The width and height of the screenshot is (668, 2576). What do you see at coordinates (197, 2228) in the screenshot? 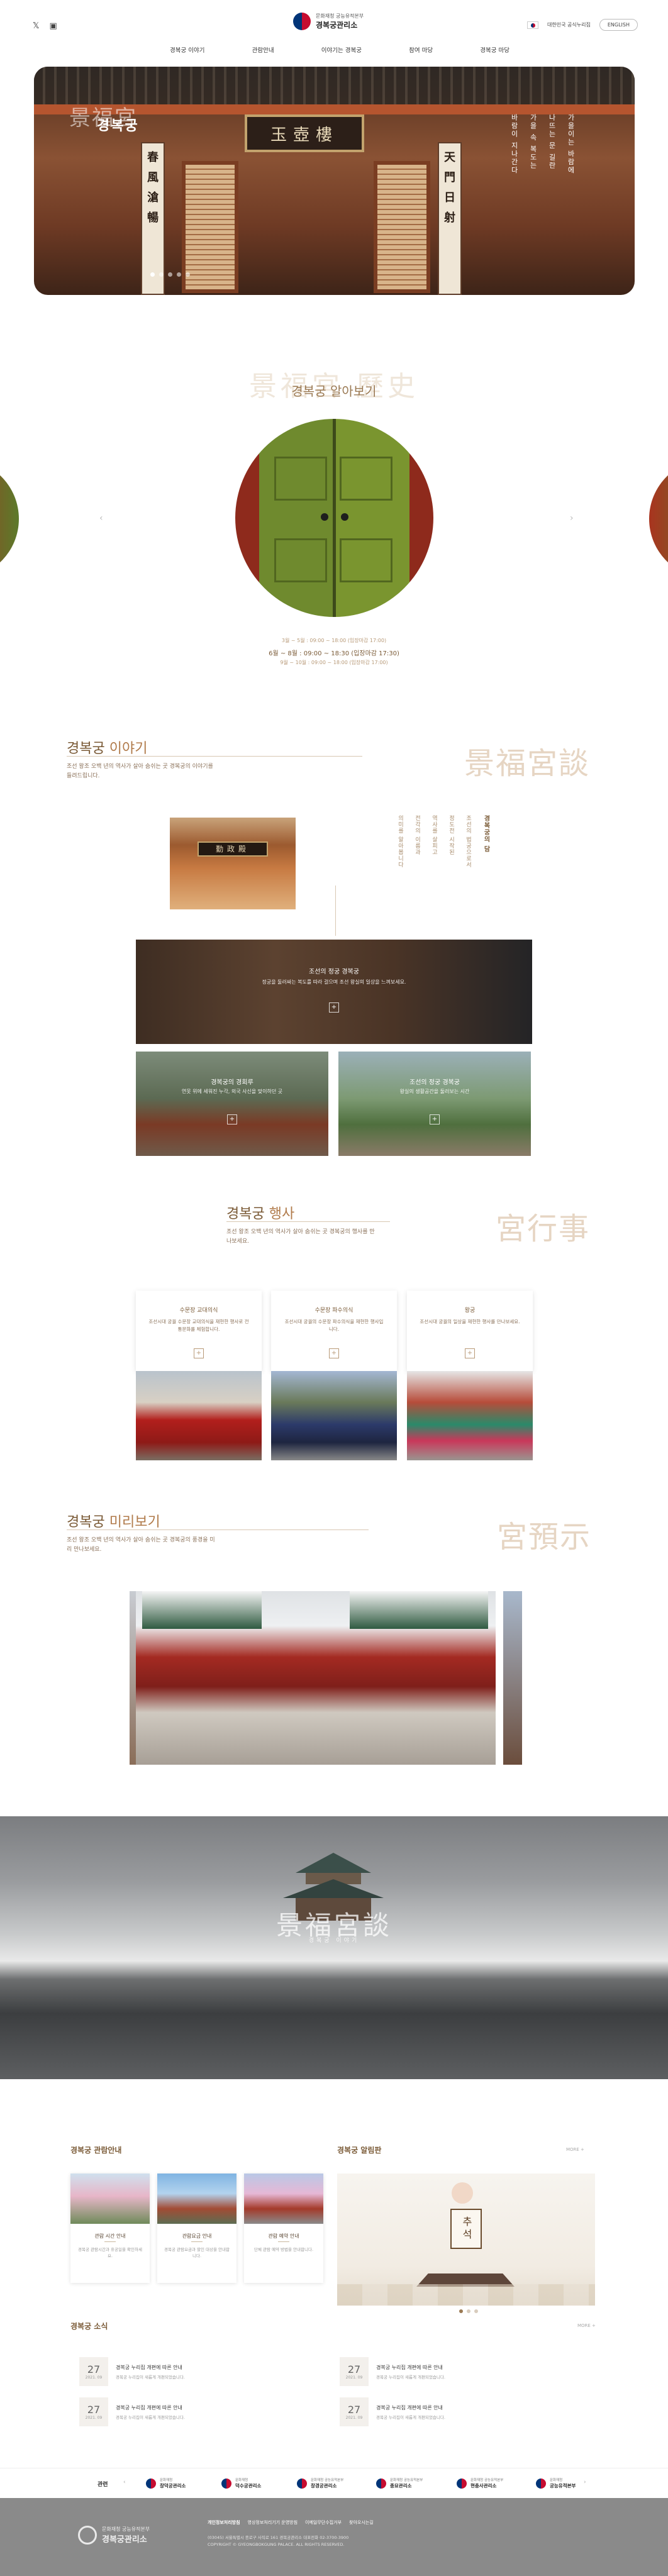
I see `guide-card: 관람요금 안내 경복궁 관람요금과 할인 대상을 안내합니다.` at bounding box center [197, 2228].